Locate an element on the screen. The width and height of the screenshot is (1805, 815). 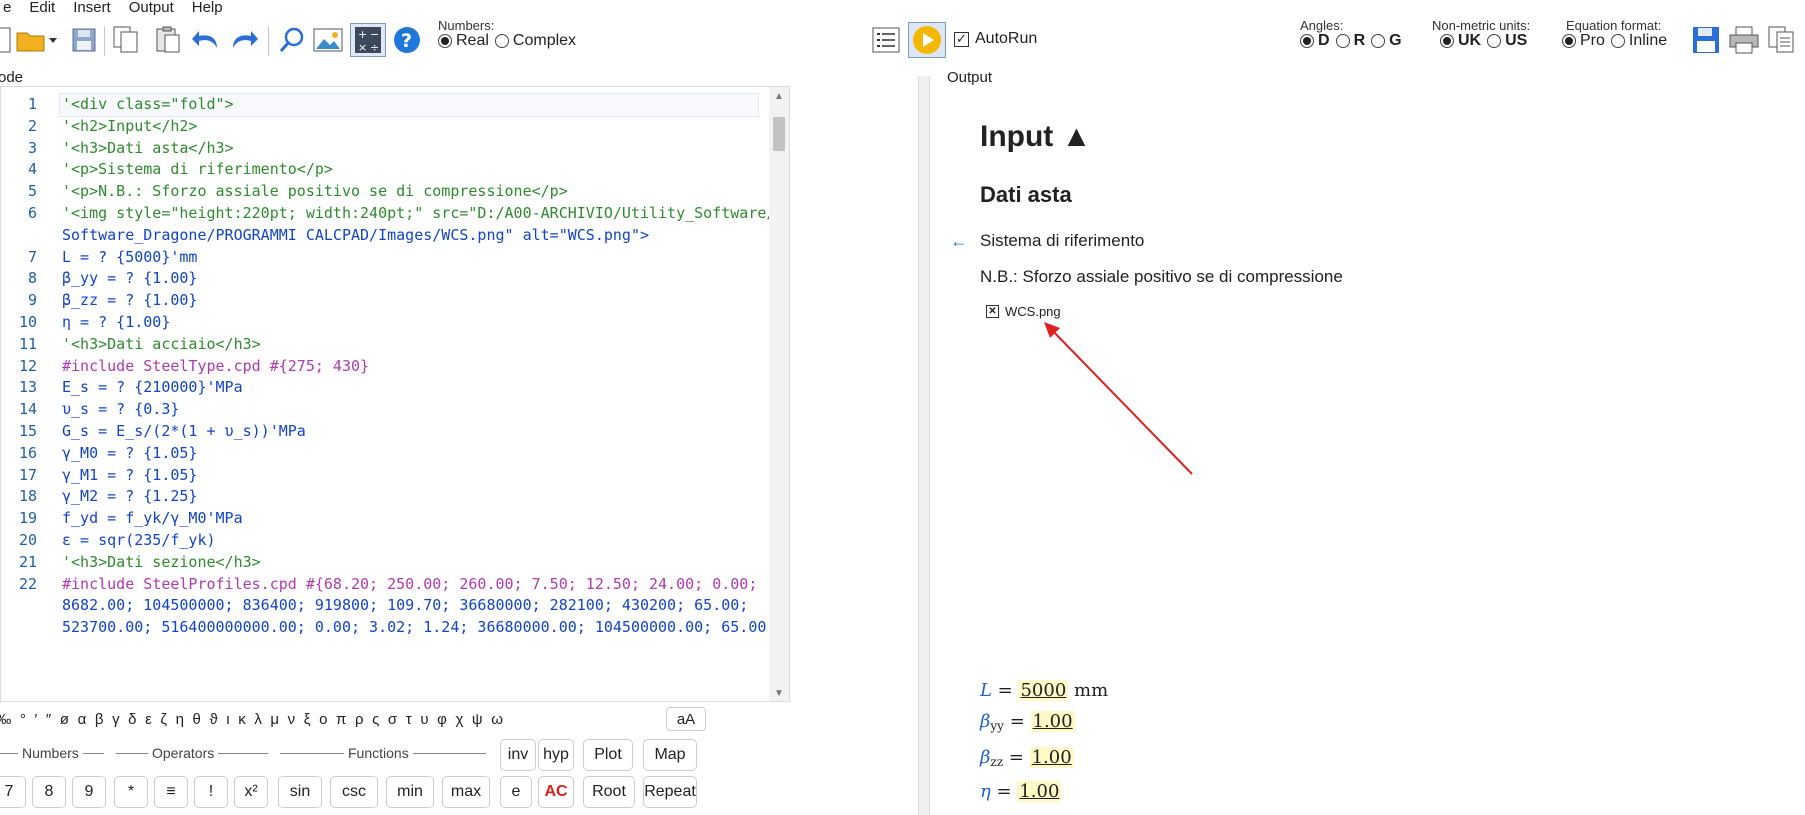
copy-output-icon is located at coordinates (1782, 40).